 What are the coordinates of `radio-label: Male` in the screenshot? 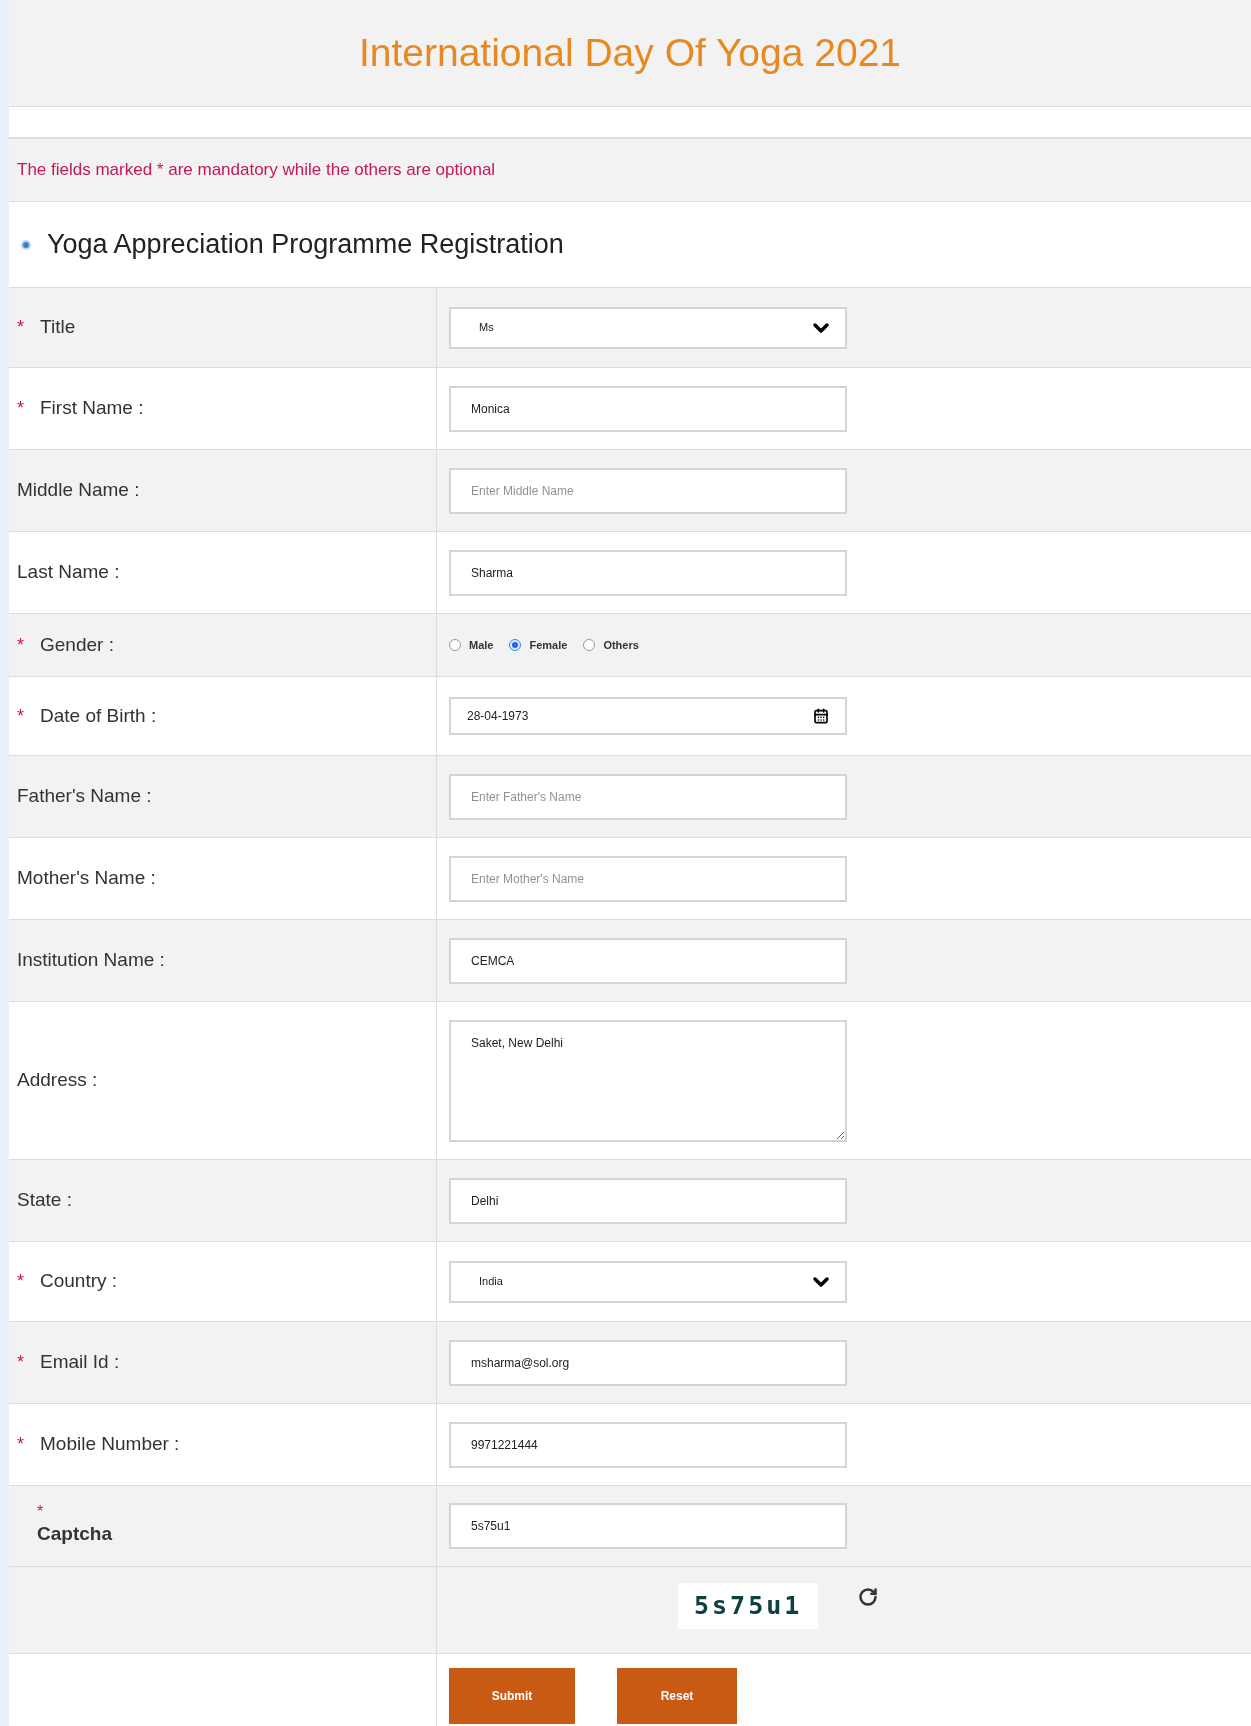 It's located at (481, 645).